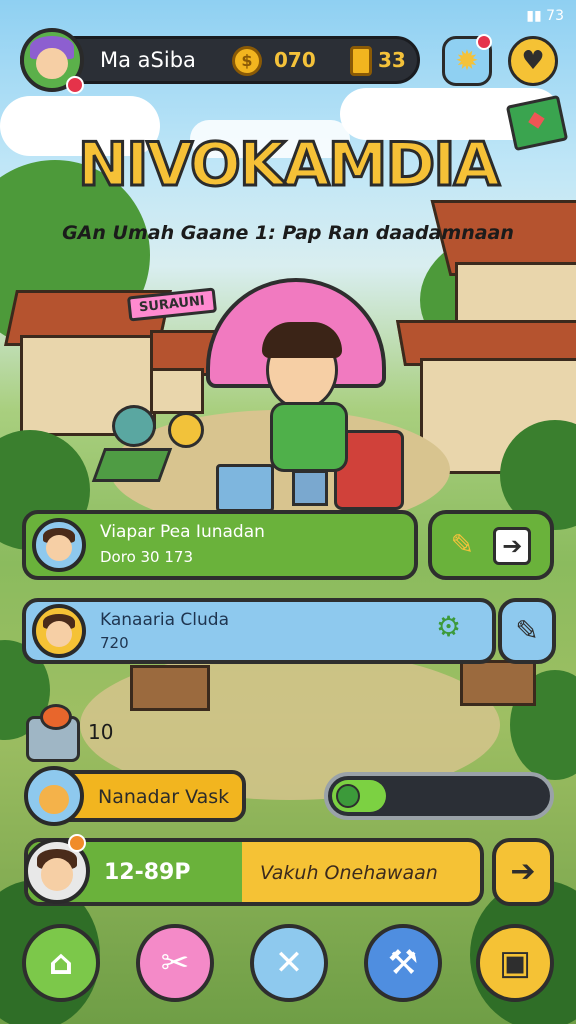 The image size is (576, 1024). I want to click on player-name: Ma aSiba, so click(148, 60).